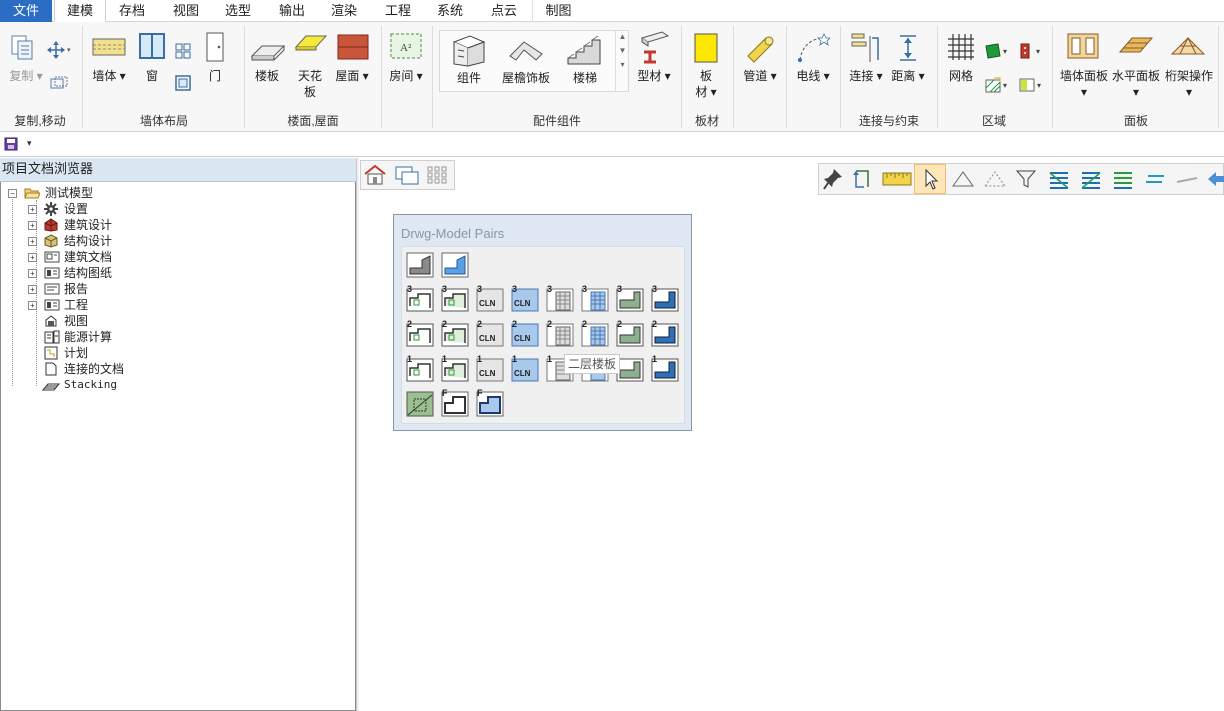 This screenshot has height=711, width=1224. I want to click on ribbon-divider, so click(733, 77).